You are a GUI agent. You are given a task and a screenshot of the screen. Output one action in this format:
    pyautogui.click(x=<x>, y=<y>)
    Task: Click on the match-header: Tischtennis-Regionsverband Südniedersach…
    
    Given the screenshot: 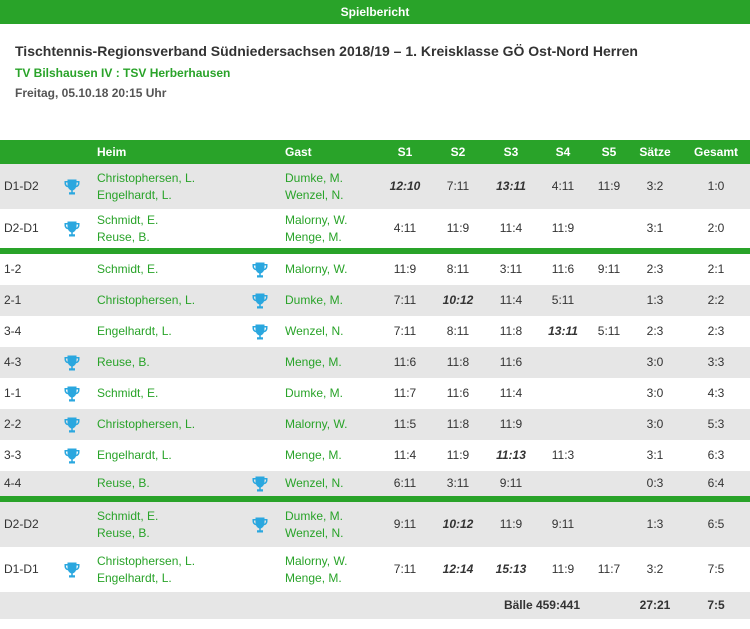 What is the action you would take?
    pyautogui.click(x=375, y=62)
    